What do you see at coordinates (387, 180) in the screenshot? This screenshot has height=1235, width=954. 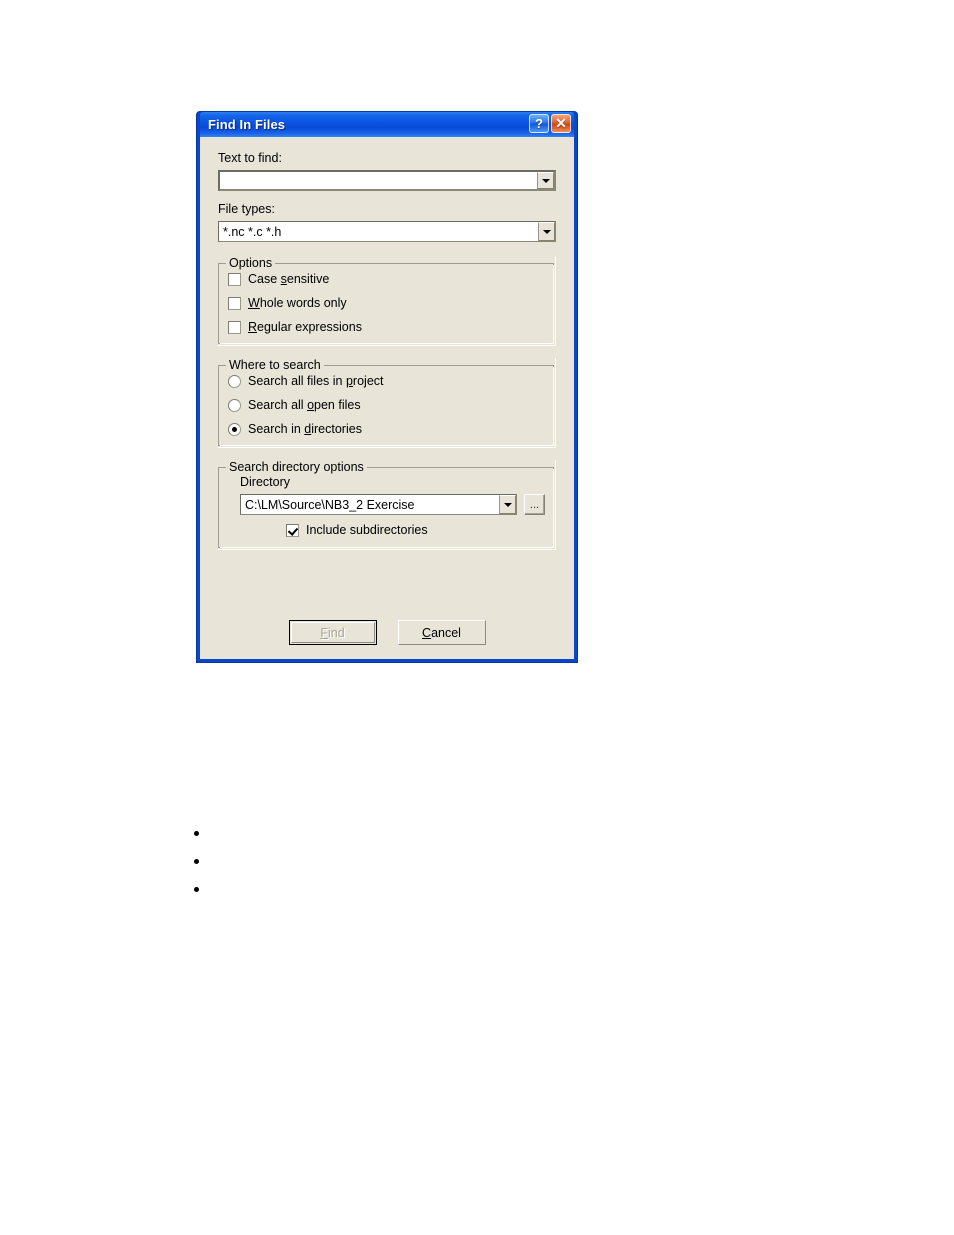 I see `text-to-find-combobox` at bounding box center [387, 180].